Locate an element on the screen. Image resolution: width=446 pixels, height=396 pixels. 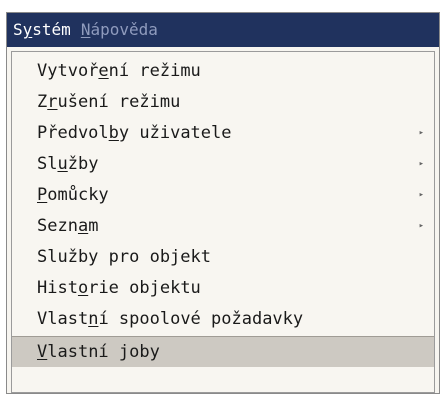
menu-item-text: í spoolové požadavky is located at coordinates (201, 319).